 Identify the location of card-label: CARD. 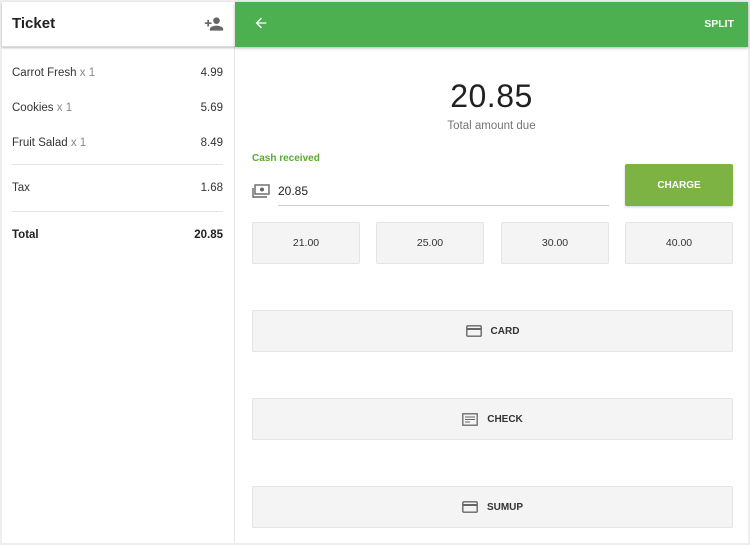
(505, 331).